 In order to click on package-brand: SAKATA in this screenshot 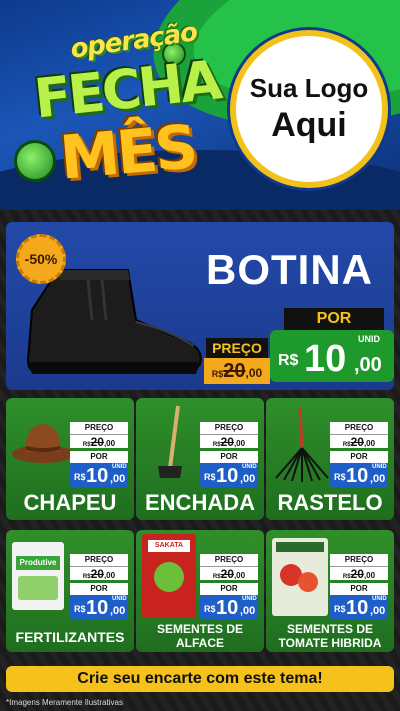, I will do `click(169, 546)`.